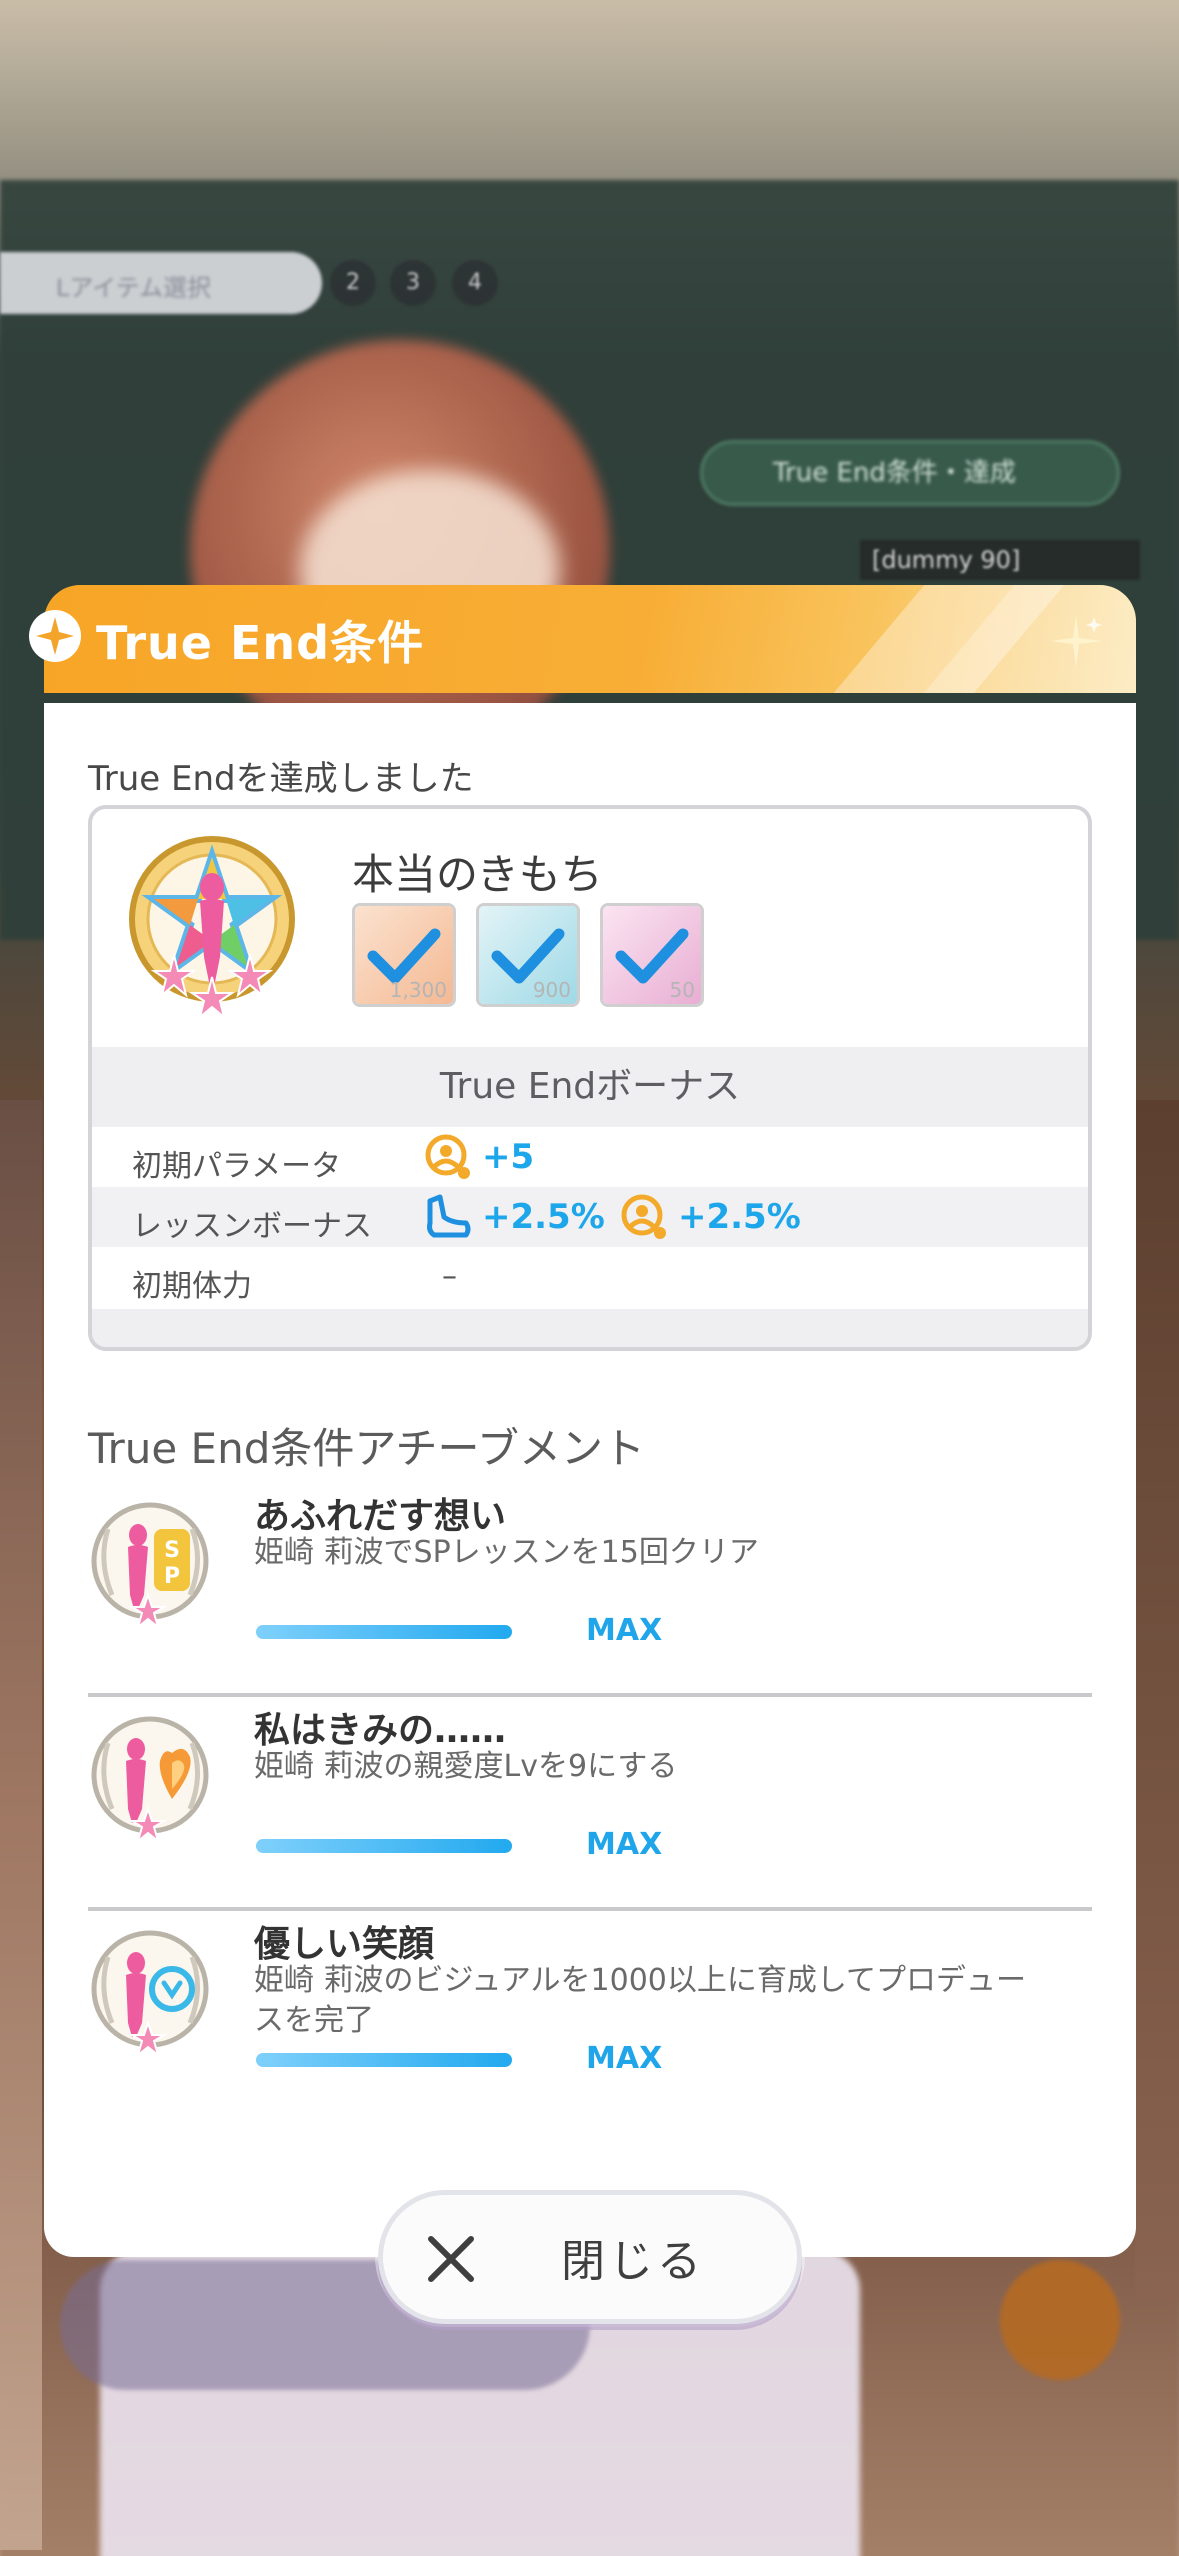  I want to click on dance-shoe-icon, so click(449, 1216).